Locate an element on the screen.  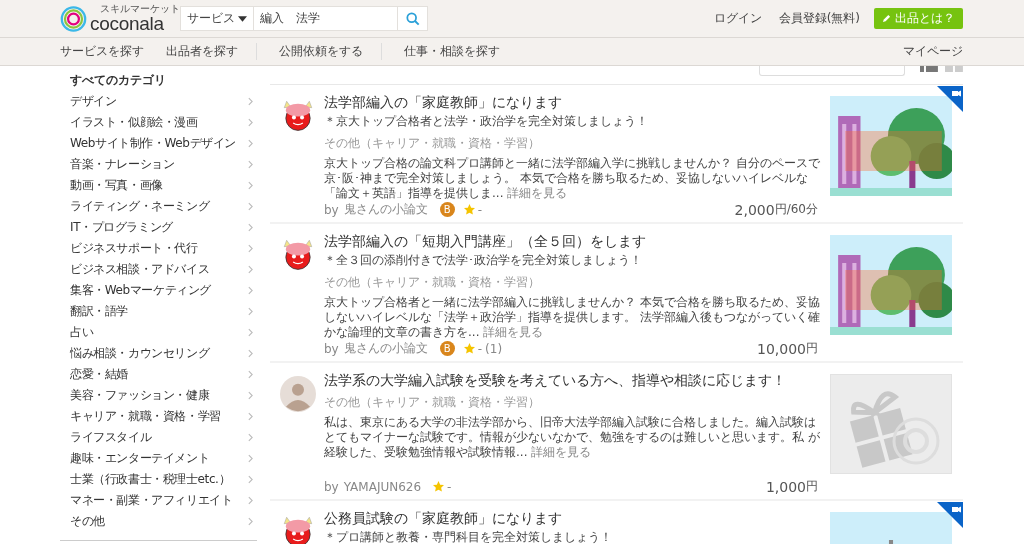
search-icon is located at coordinates (412, 18).